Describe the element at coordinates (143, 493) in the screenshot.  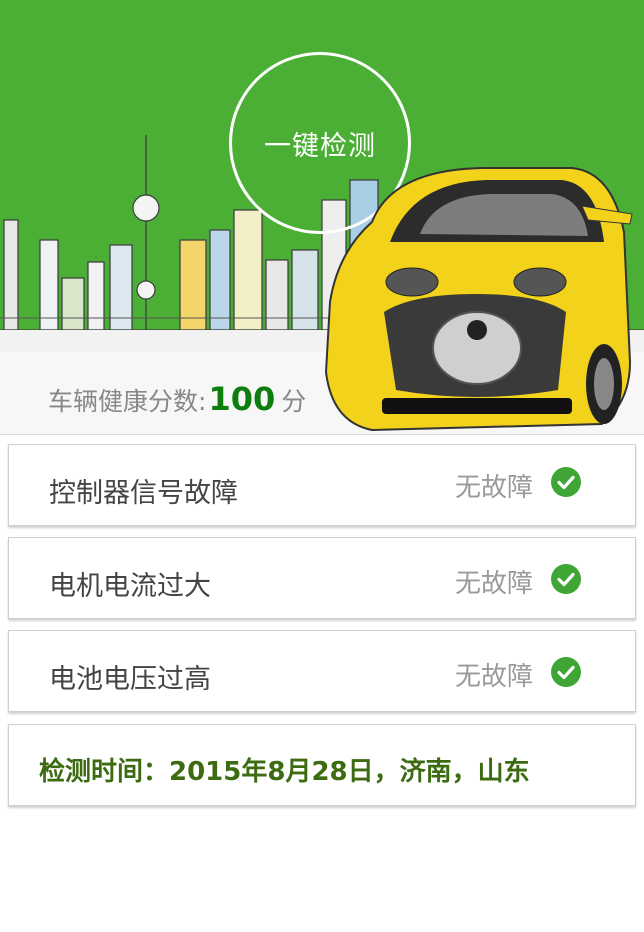
I see `check-item-title: 控制器信号故障` at that location.